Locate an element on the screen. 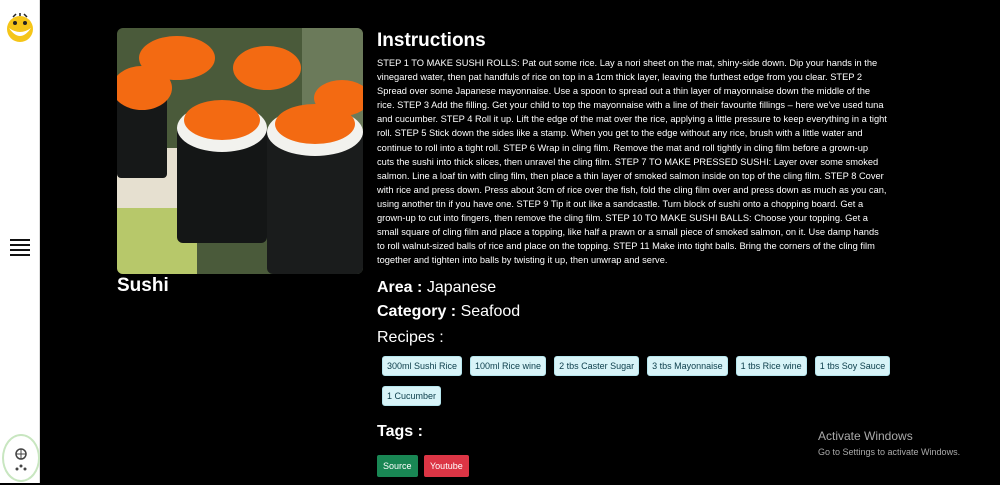 This screenshot has height=485, width=1000. source-button: Source is located at coordinates (397, 466).